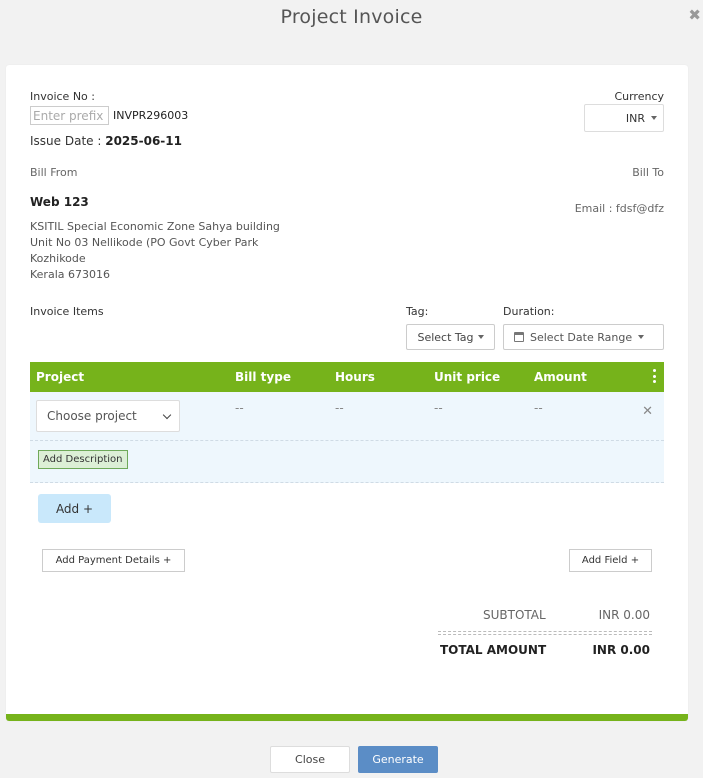  Describe the element at coordinates (347, 416) in the screenshot. I see `table-row: Choose project -- -- -- -- ✕` at that location.